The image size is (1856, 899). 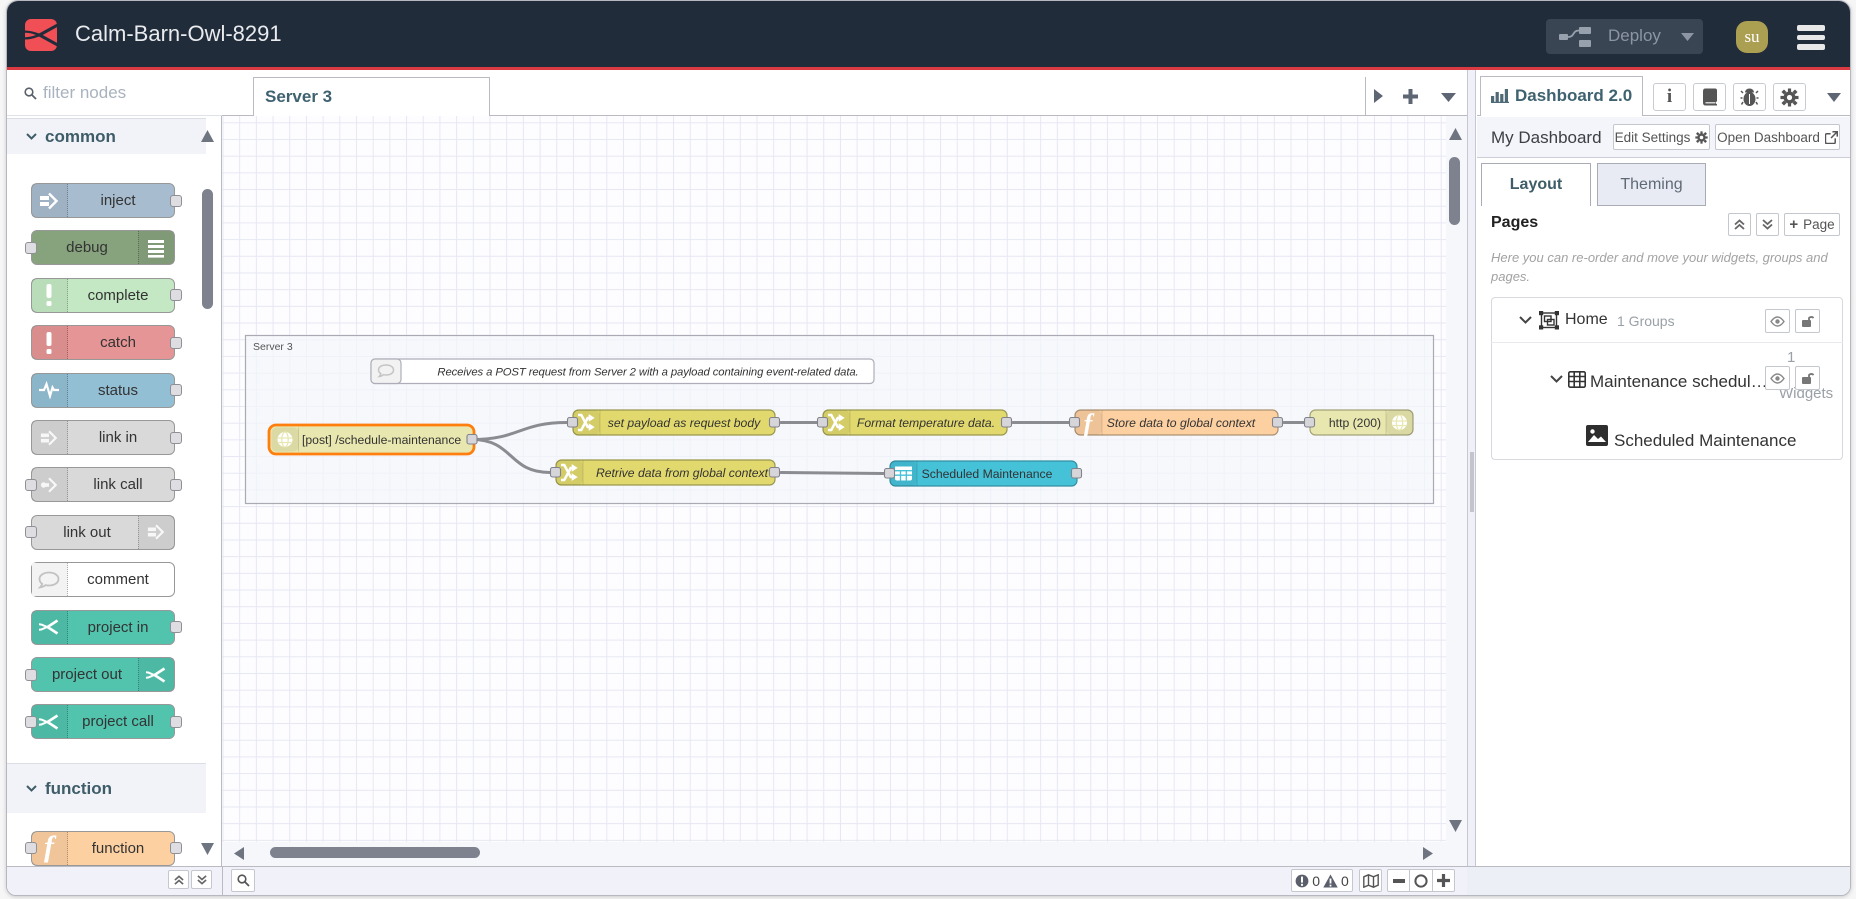 What do you see at coordinates (273, 347) in the screenshot?
I see `svg-text: Server 3` at bounding box center [273, 347].